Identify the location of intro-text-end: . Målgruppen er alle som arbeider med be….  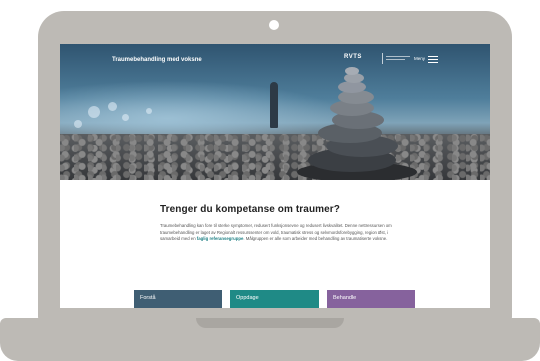
(315, 239).